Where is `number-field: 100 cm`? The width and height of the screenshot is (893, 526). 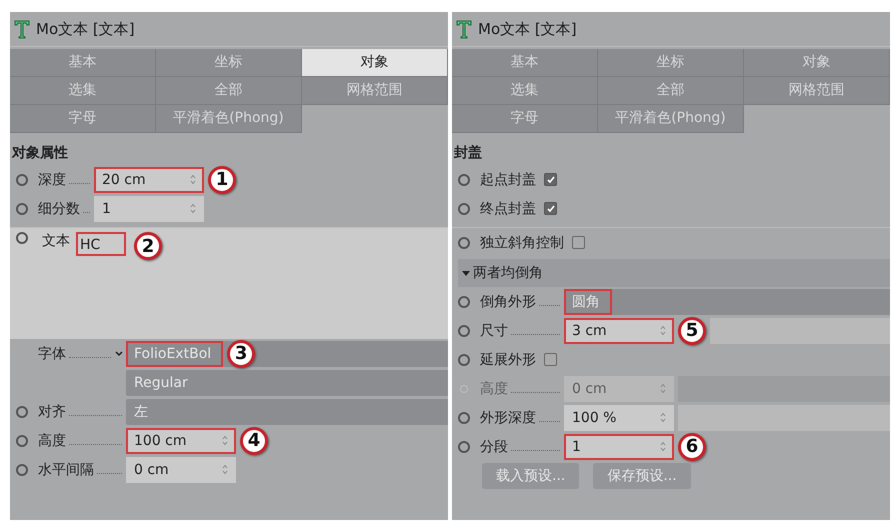
number-field: 100 cm is located at coordinates (181, 441).